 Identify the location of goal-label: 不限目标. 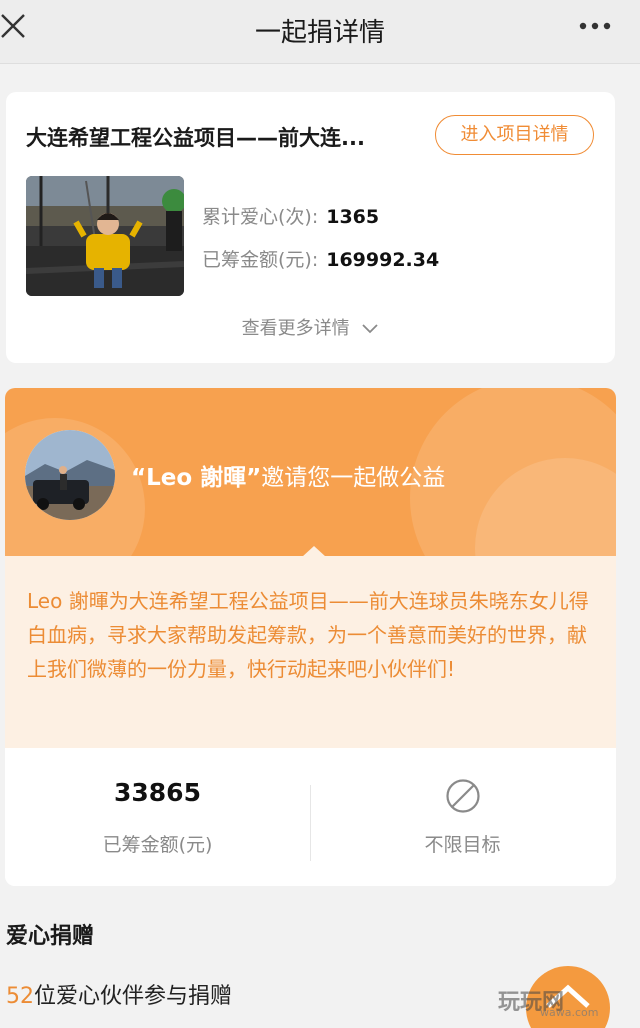
(462, 845).